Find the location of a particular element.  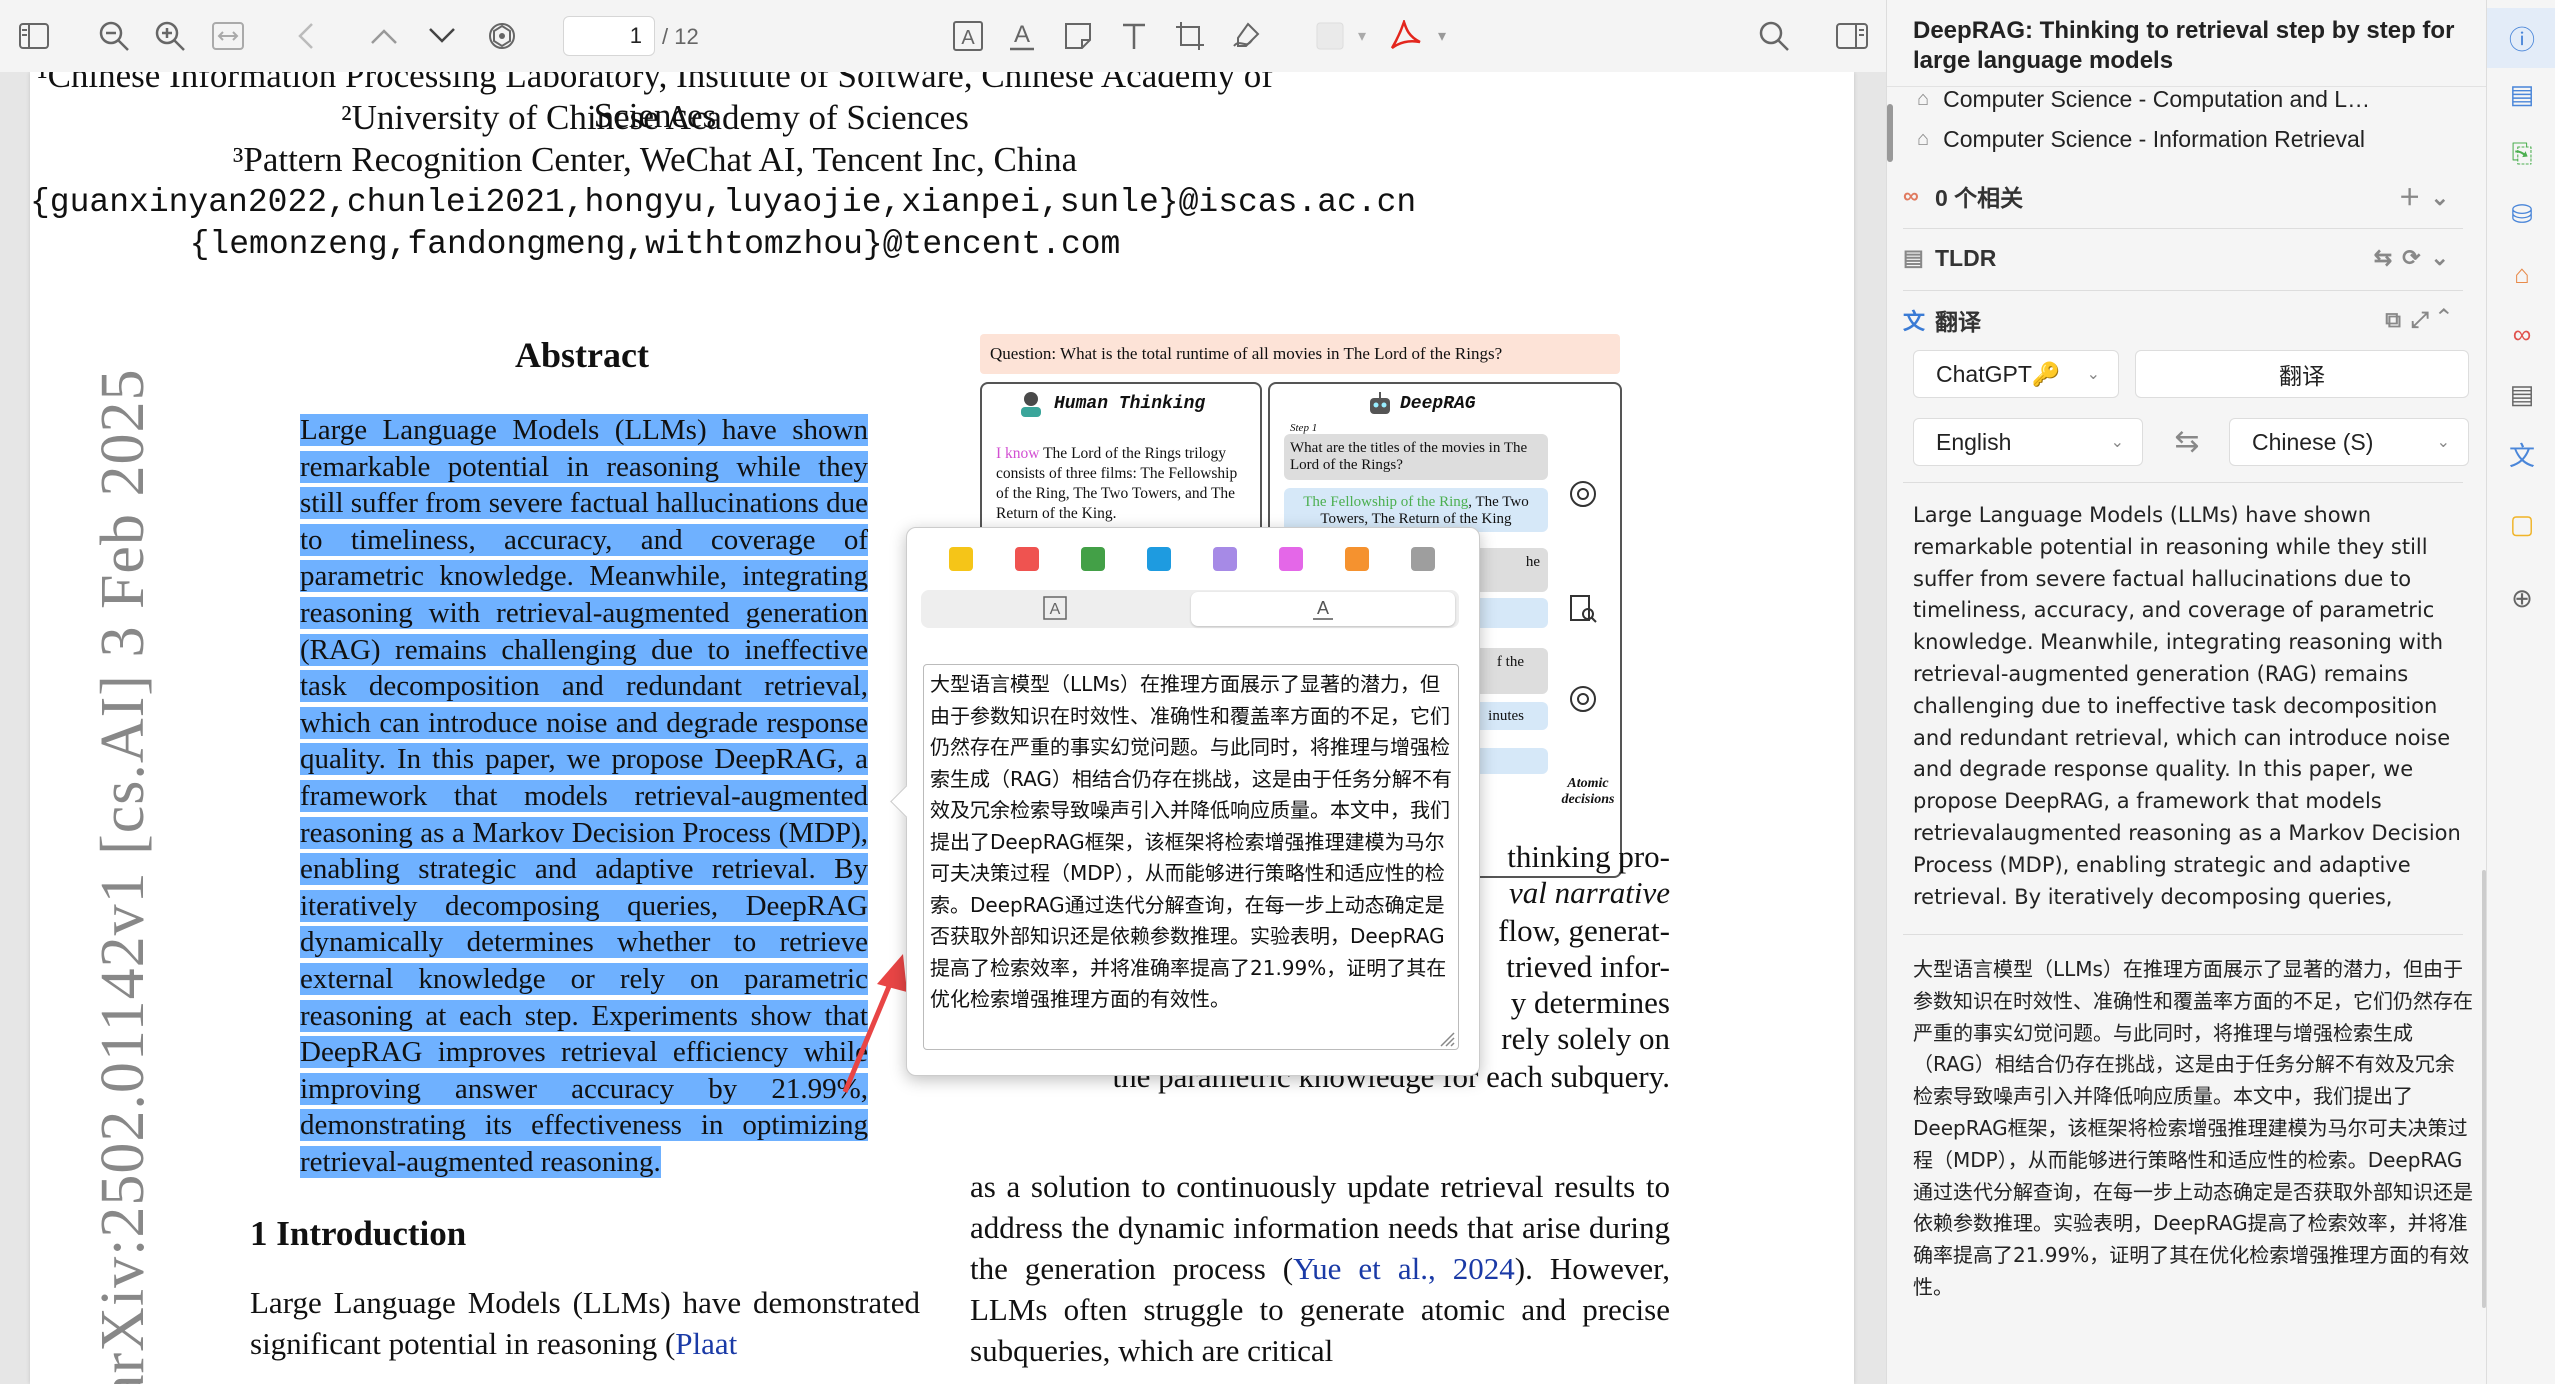

openai-icon is located at coordinates (502, 36).